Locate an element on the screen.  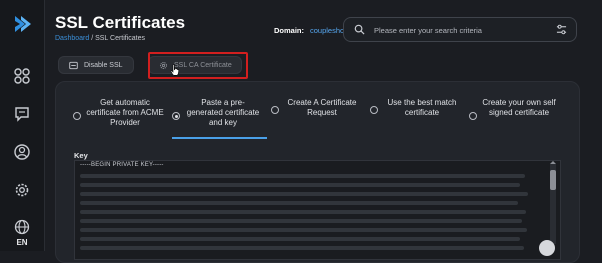
option-best-match-label: Use the best match certificate is located at coordinates (422, 108).